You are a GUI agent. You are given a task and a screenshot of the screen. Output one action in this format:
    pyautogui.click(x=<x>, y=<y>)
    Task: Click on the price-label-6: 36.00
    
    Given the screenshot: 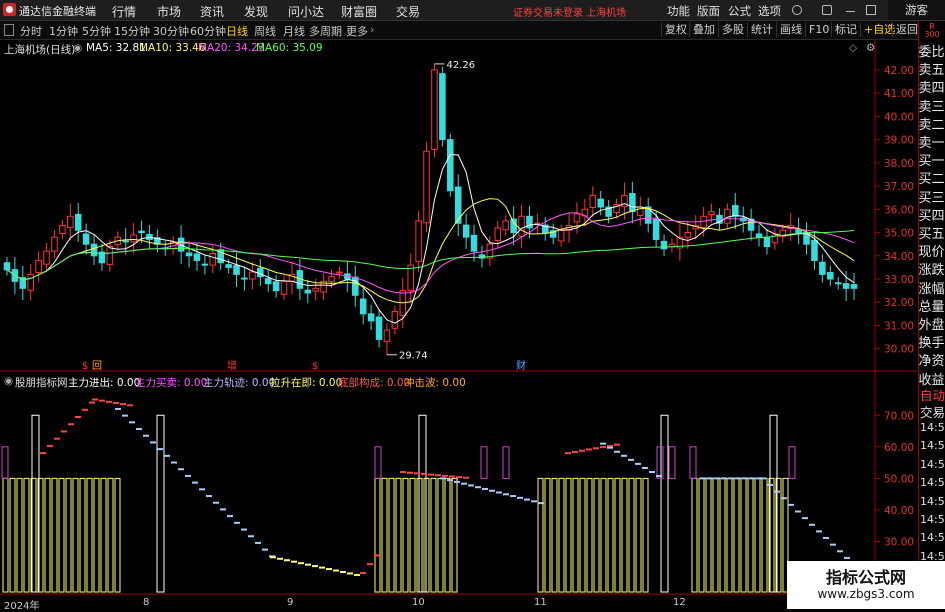 What is the action you would take?
    pyautogui.click(x=899, y=210)
    